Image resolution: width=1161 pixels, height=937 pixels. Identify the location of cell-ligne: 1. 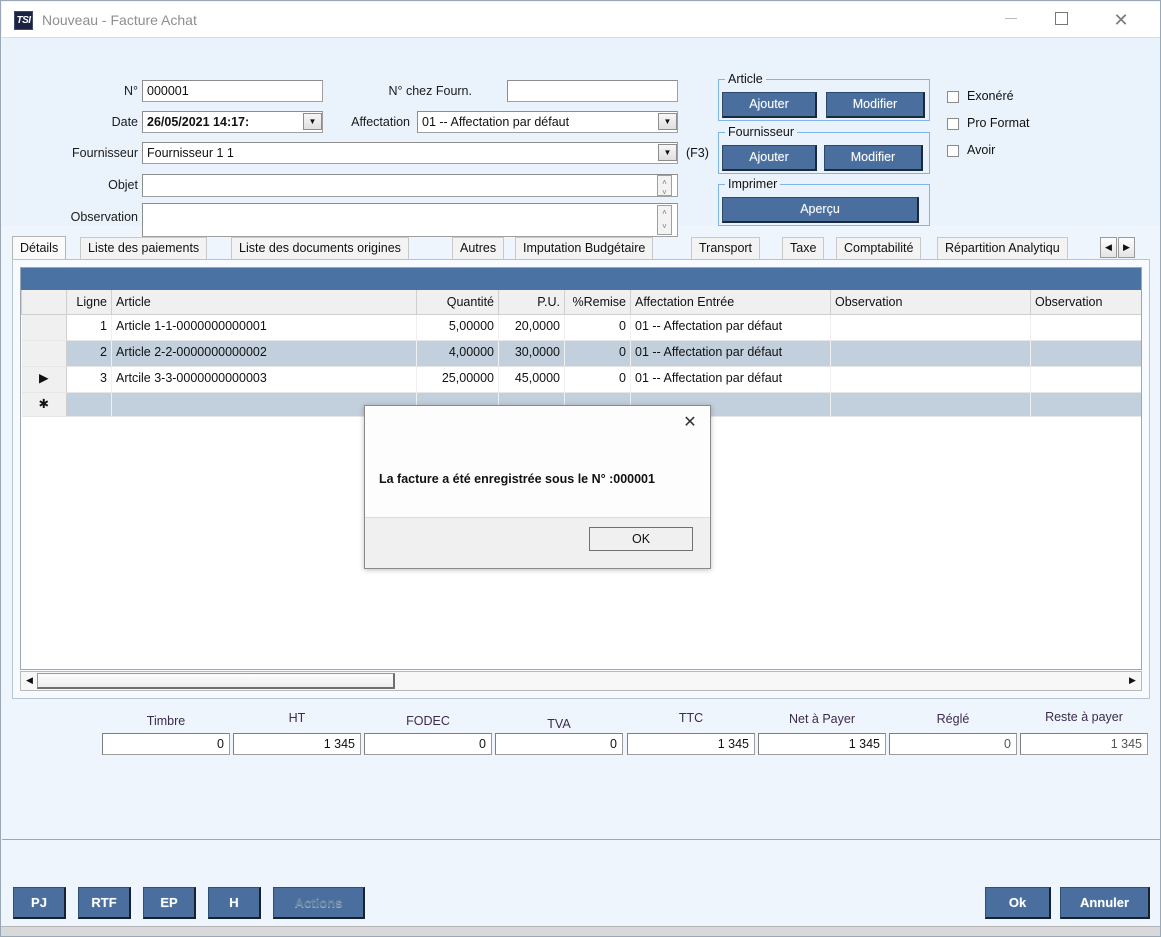
(89, 327).